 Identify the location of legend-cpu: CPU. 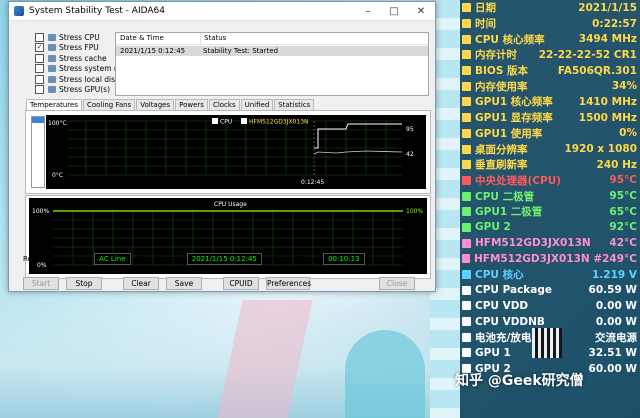
(226, 122).